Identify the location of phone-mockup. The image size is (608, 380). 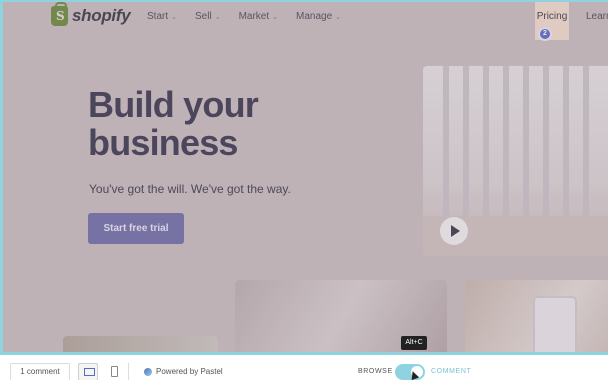
(555, 324).